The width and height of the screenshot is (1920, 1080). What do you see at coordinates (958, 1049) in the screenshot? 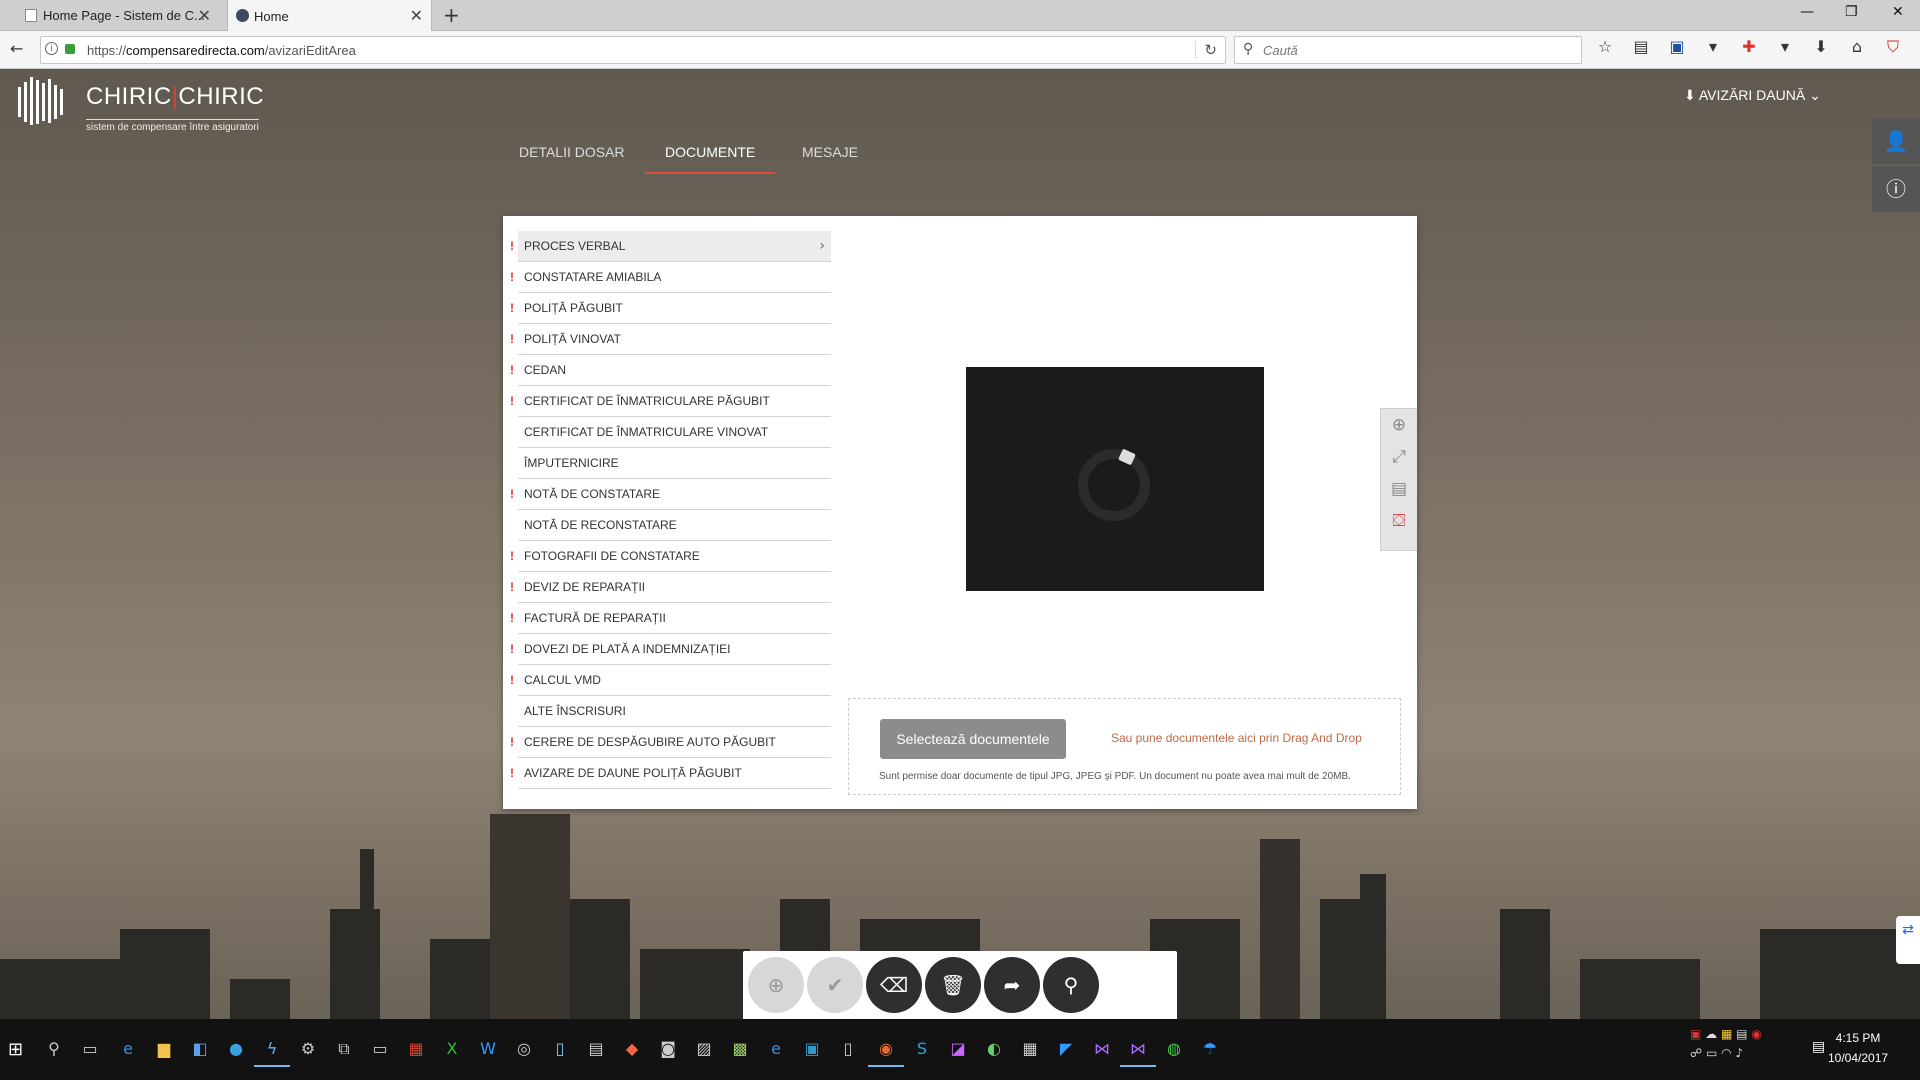
I see `app-icon: ◪` at bounding box center [958, 1049].